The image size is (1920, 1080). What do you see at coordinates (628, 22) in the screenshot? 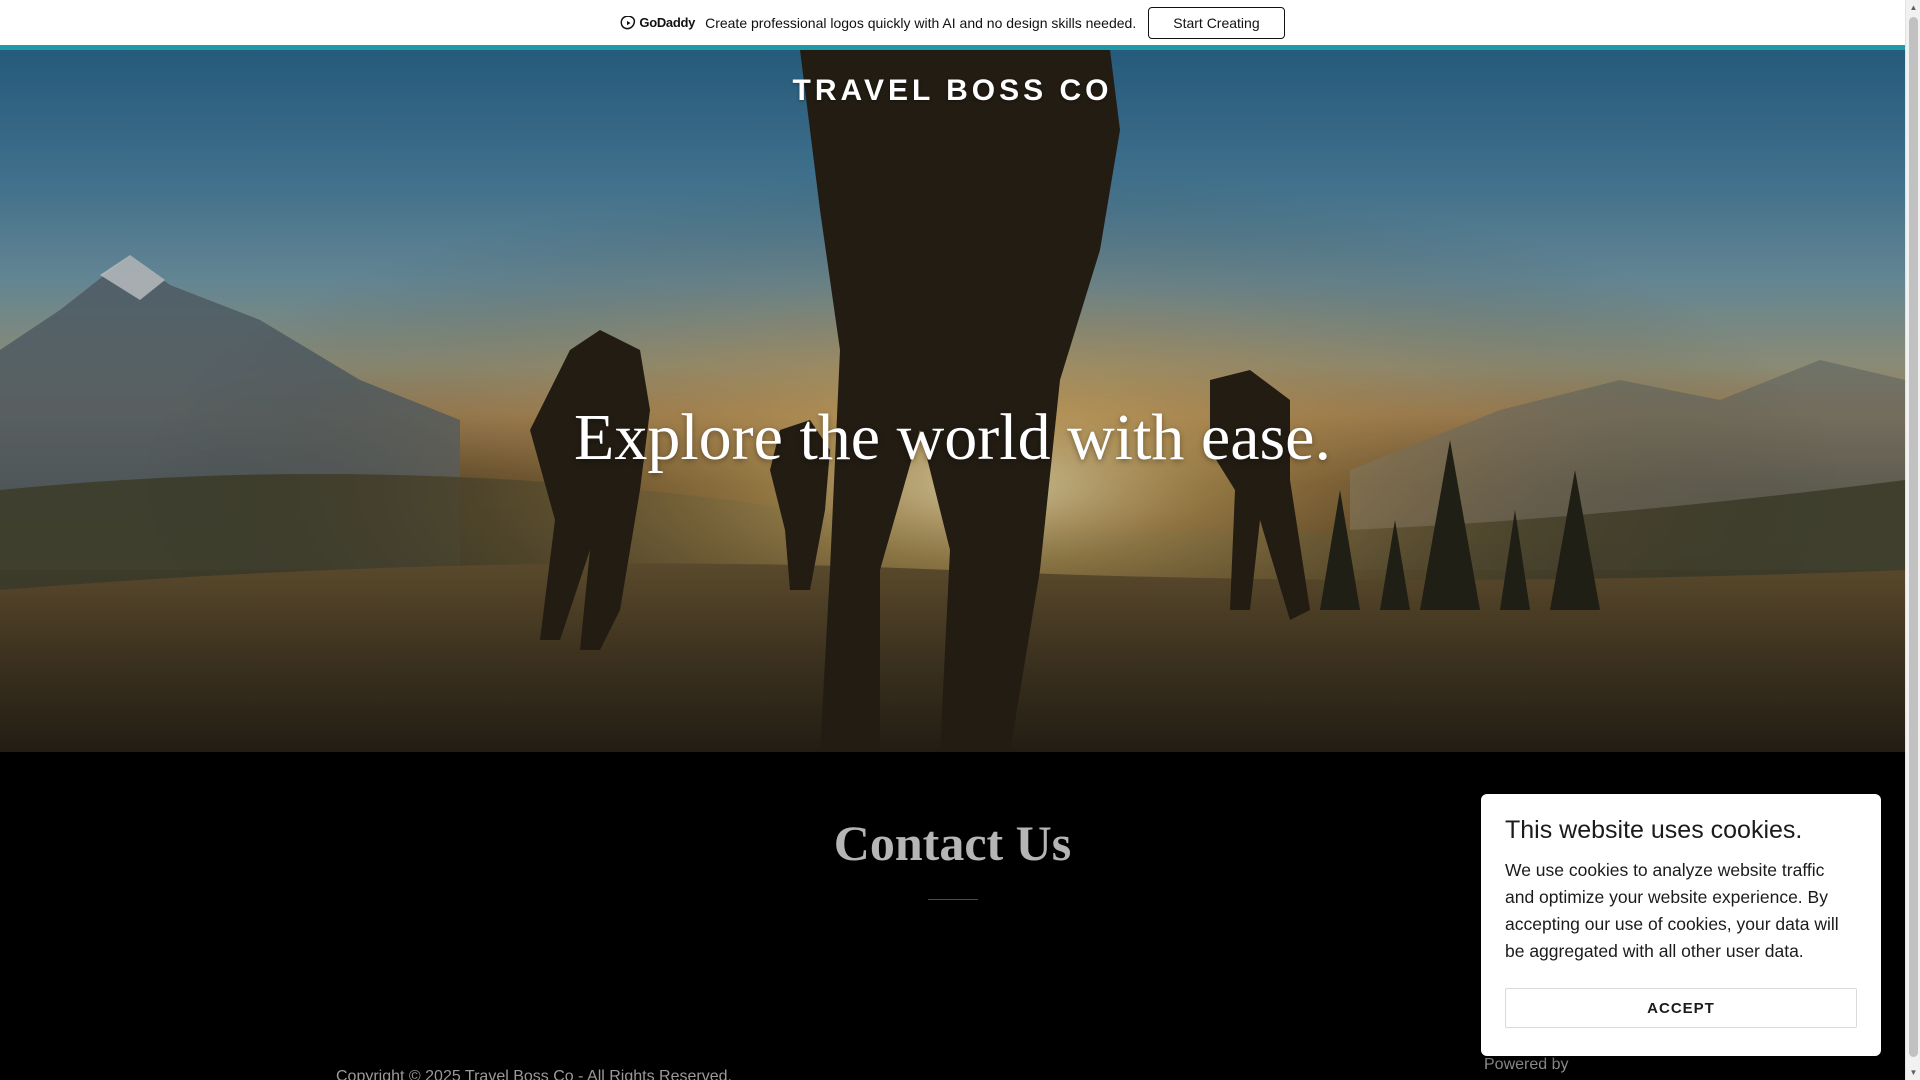
I see `godaddy-icon` at bounding box center [628, 22].